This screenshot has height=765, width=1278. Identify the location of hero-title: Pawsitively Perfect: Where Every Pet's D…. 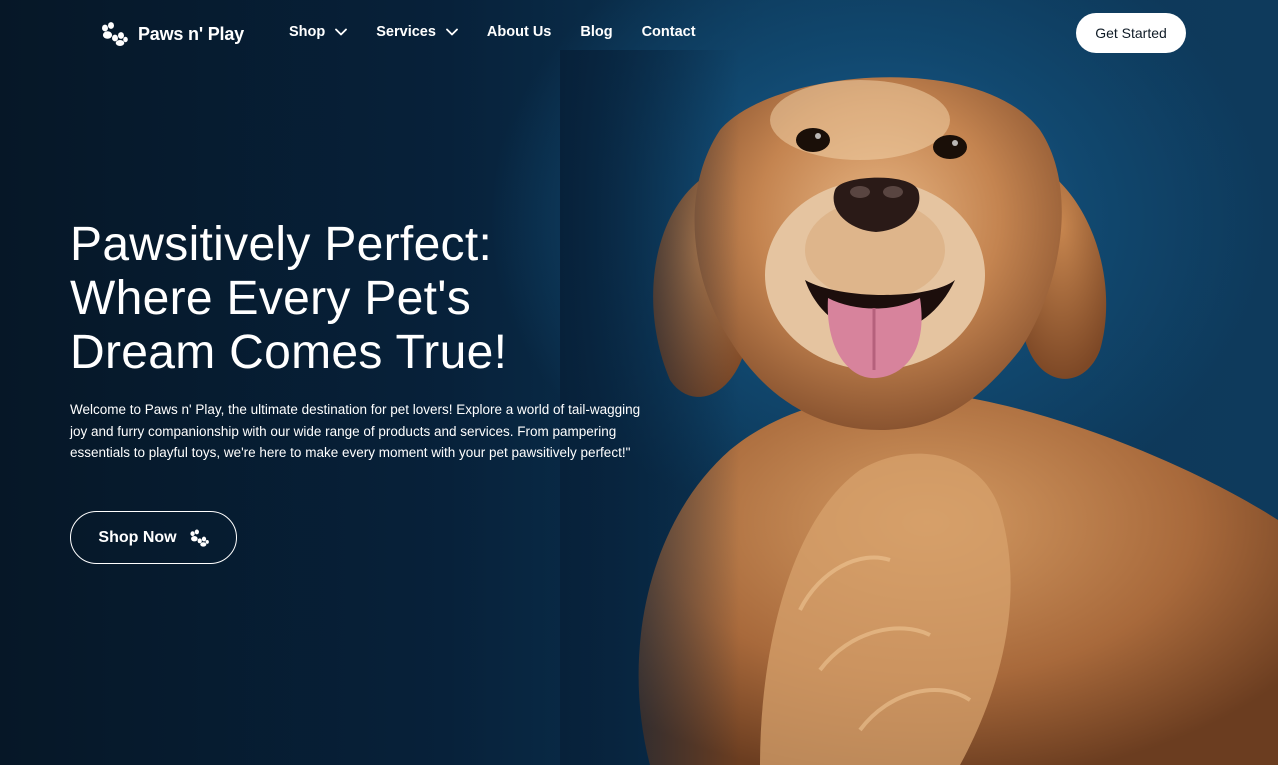
(350, 299).